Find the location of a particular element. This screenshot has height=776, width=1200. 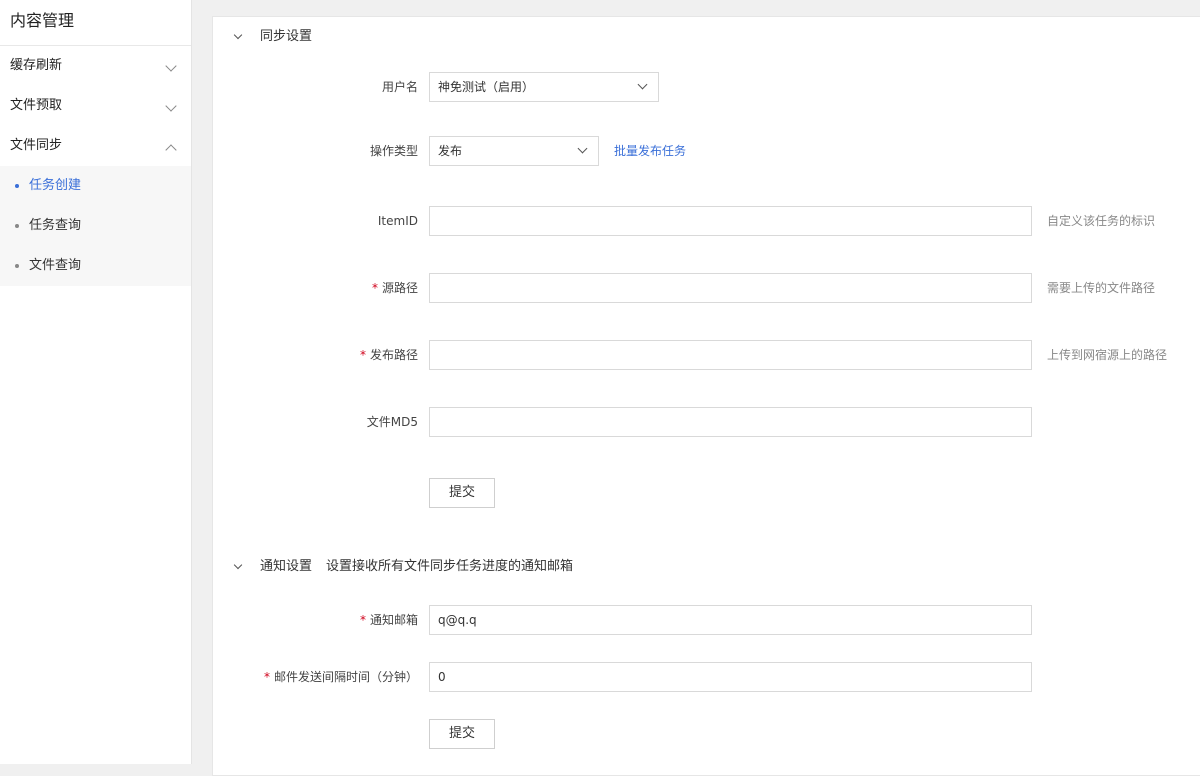

source-path-hint: 需要上传的文件路径 is located at coordinates (1101, 288).